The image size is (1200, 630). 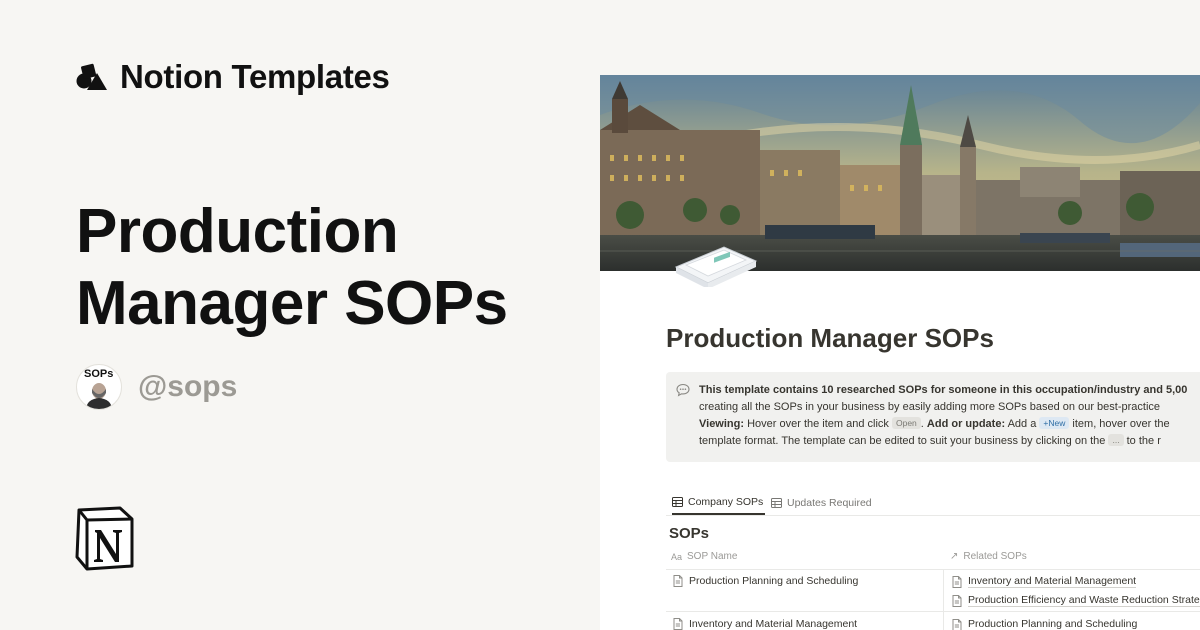 What do you see at coordinates (104, 538) in the screenshot?
I see `notion-logo-icon` at bounding box center [104, 538].